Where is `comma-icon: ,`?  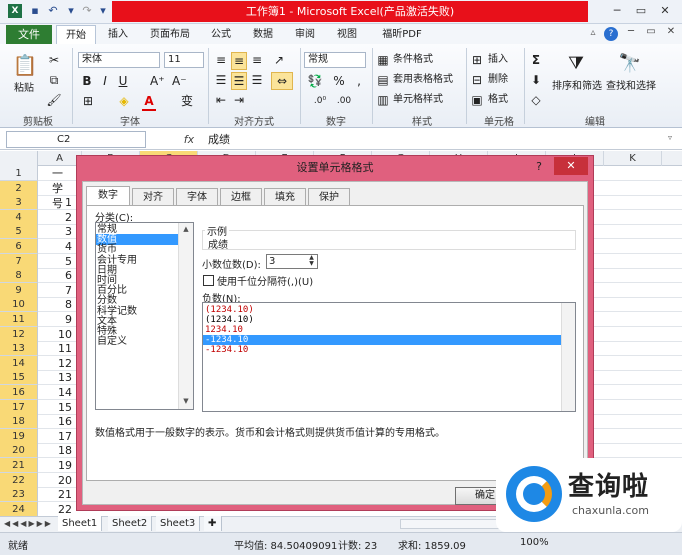
comma-icon: , is located at coordinates (359, 81).